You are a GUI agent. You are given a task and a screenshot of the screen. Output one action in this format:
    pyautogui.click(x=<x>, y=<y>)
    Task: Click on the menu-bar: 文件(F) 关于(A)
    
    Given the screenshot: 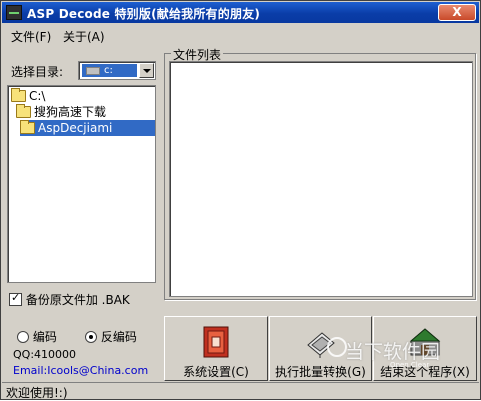 What is the action you would take?
    pyautogui.click(x=240, y=34)
    